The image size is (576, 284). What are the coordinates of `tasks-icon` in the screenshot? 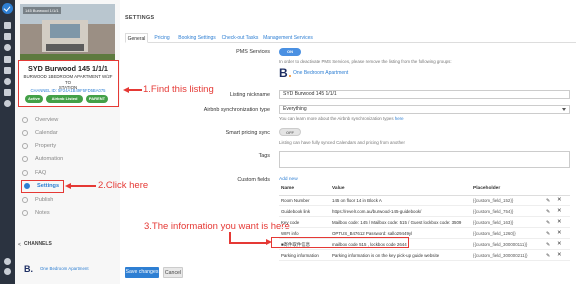 It's located at (7, 59).